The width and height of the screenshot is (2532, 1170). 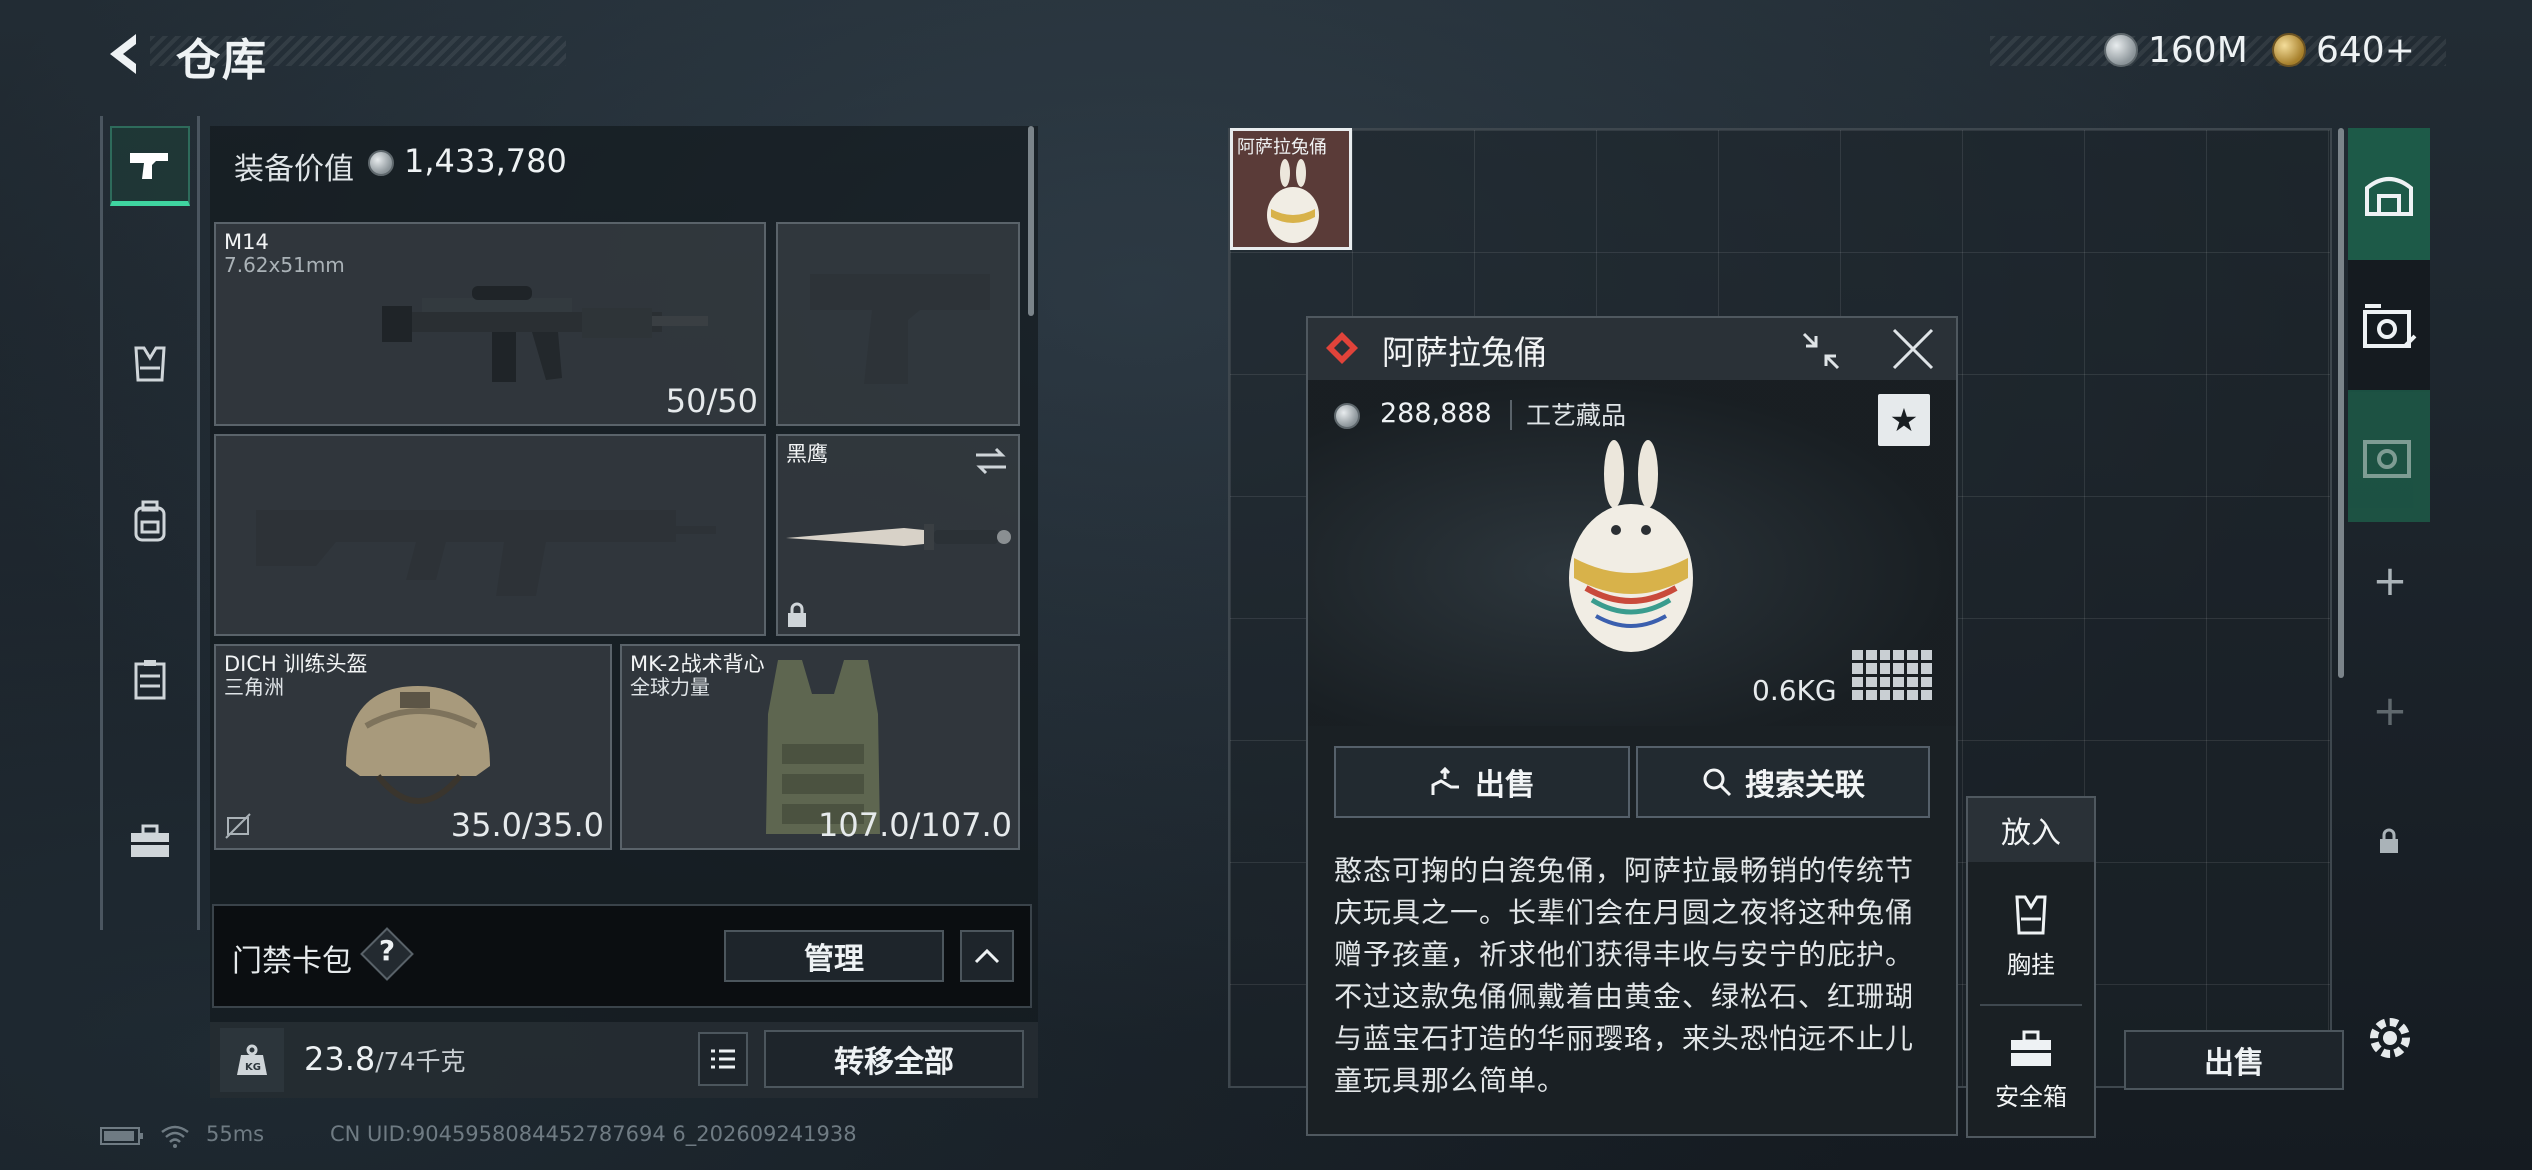 What do you see at coordinates (294, 169) in the screenshot?
I see `equipment-value-label: 装备价值` at bounding box center [294, 169].